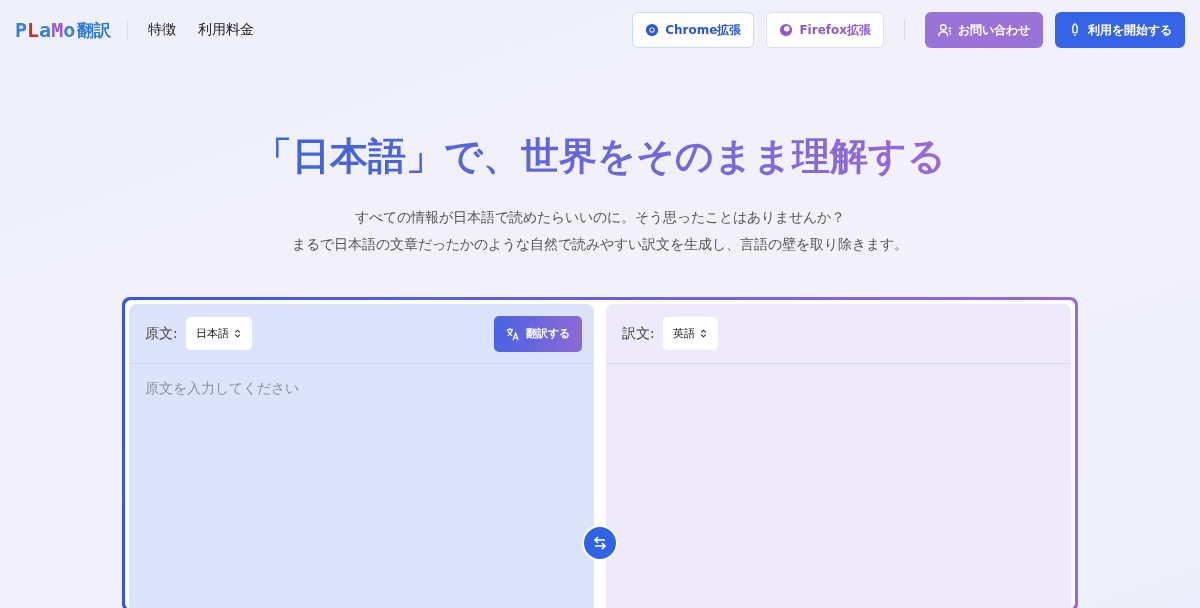 Image resolution: width=1200 pixels, height=608 pixels. I want to click on contact-button: お問い合わせ, so click(984, 30).